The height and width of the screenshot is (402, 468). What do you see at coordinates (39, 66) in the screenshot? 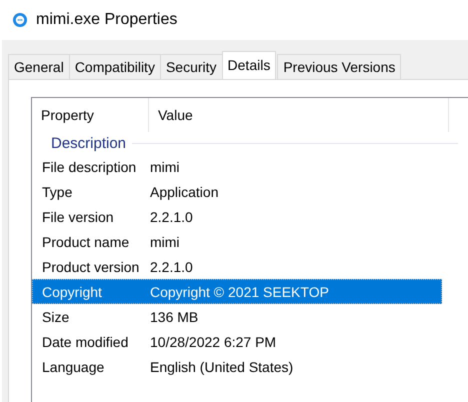
I see `tab: General` at bounding box center [39, 66].